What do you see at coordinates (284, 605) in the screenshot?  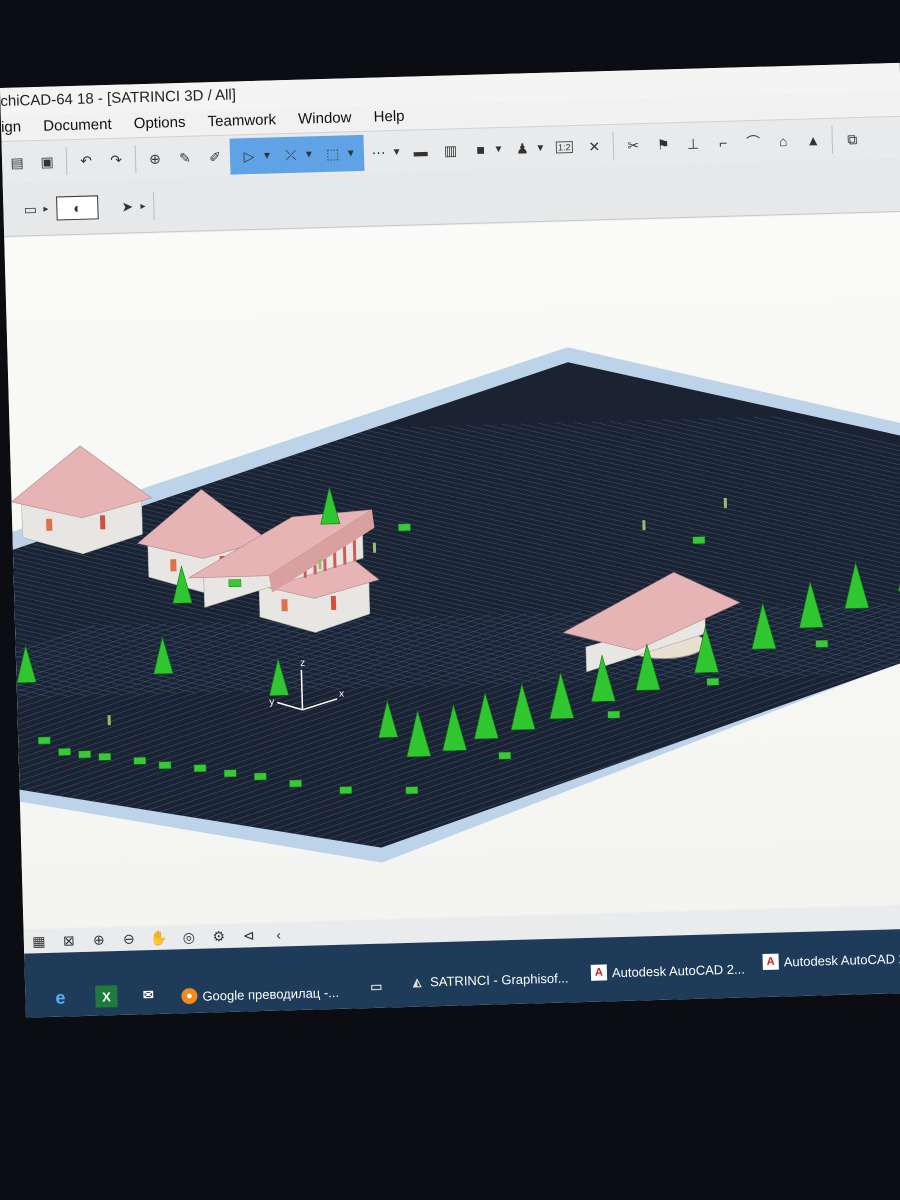 I see `cottage-3-window` at bounding box center [284, 605].